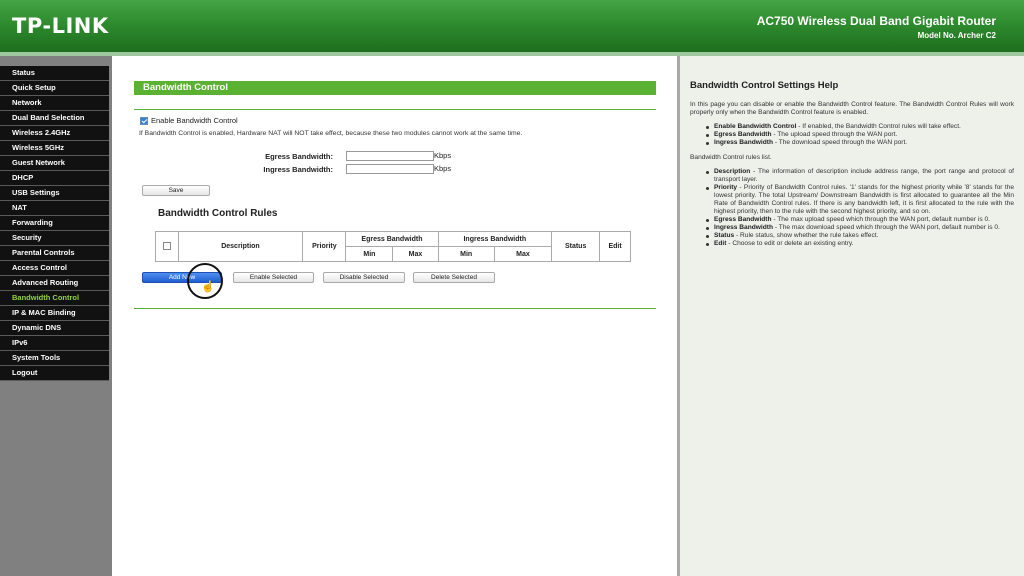  What do you see at coordinates (54, 328) in the screenshot?
I see `sidebar-item-dynamic-dns: Dynamic DNS` at bounding box center [54, 328].